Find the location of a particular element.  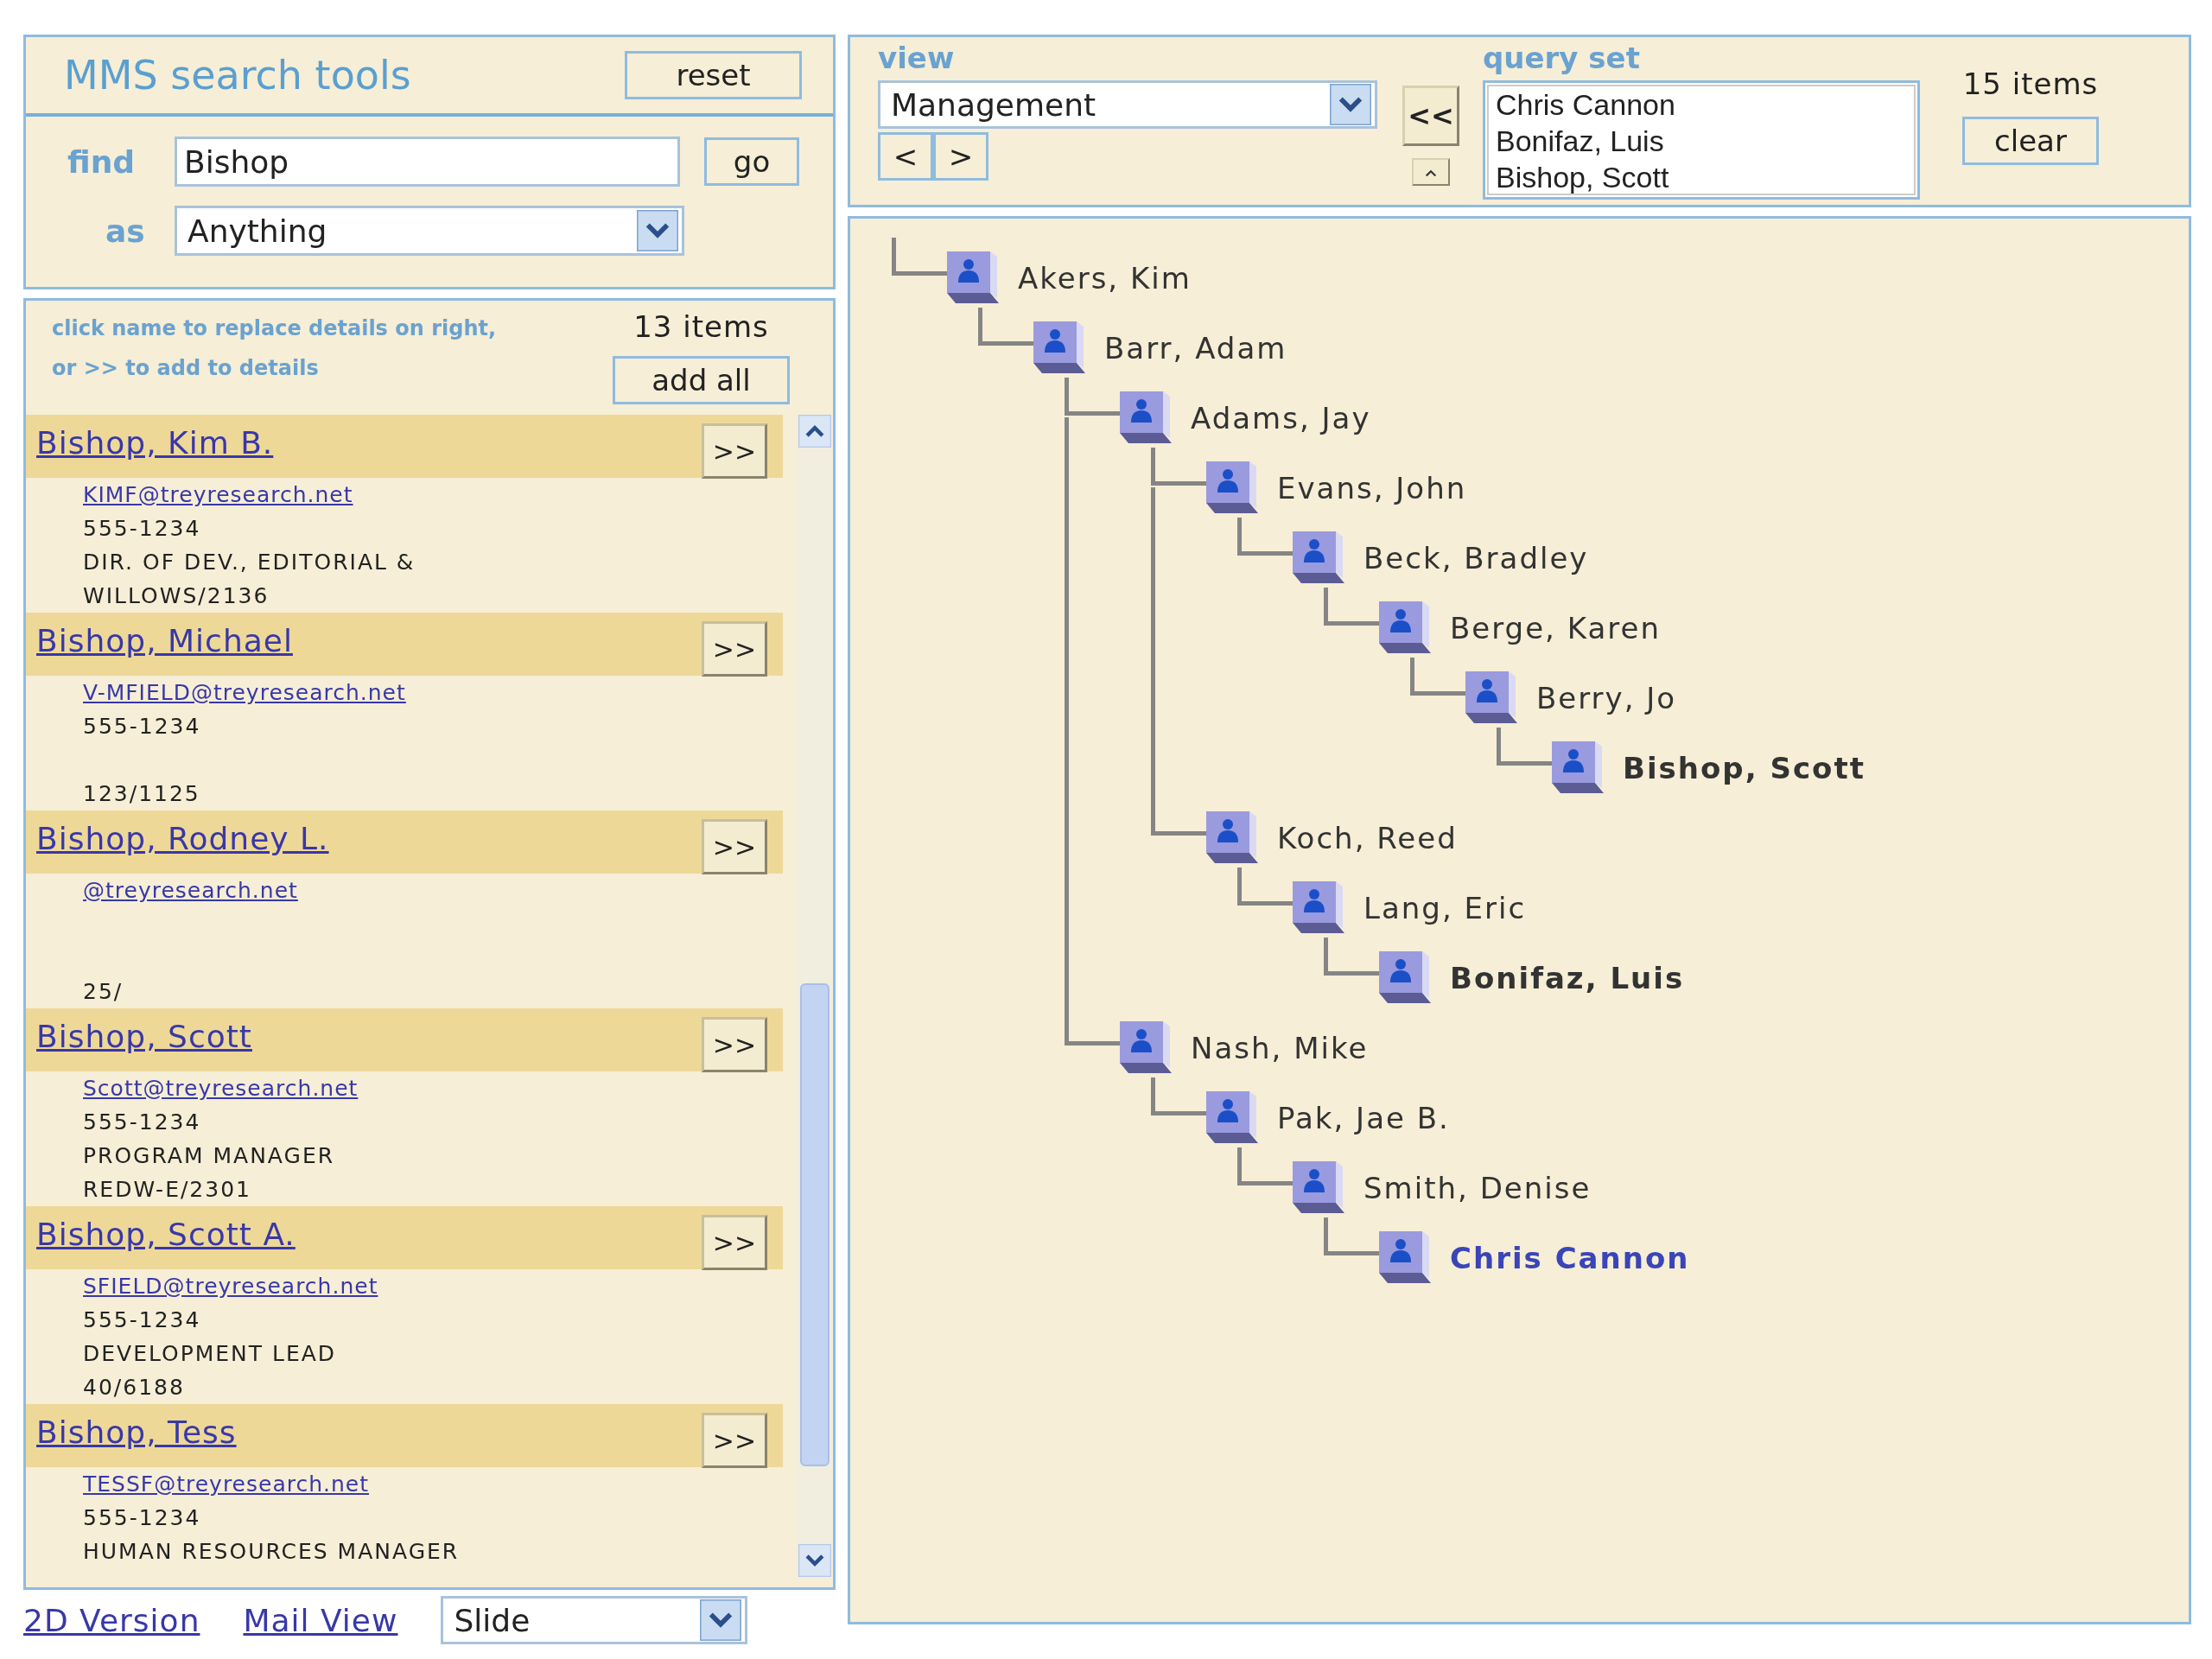

query-set-list: Chris Cannon Bonifaz, Luis Bishop, Scott is located at coordinates (1701, 140).